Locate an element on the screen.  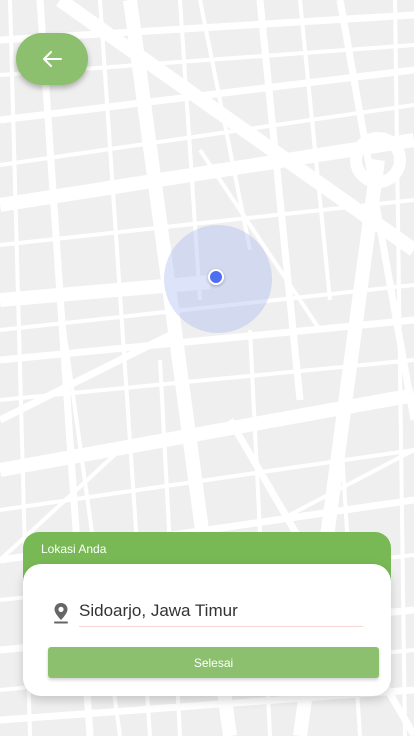
arrow-left-icon is located at coordinates (52, 59).